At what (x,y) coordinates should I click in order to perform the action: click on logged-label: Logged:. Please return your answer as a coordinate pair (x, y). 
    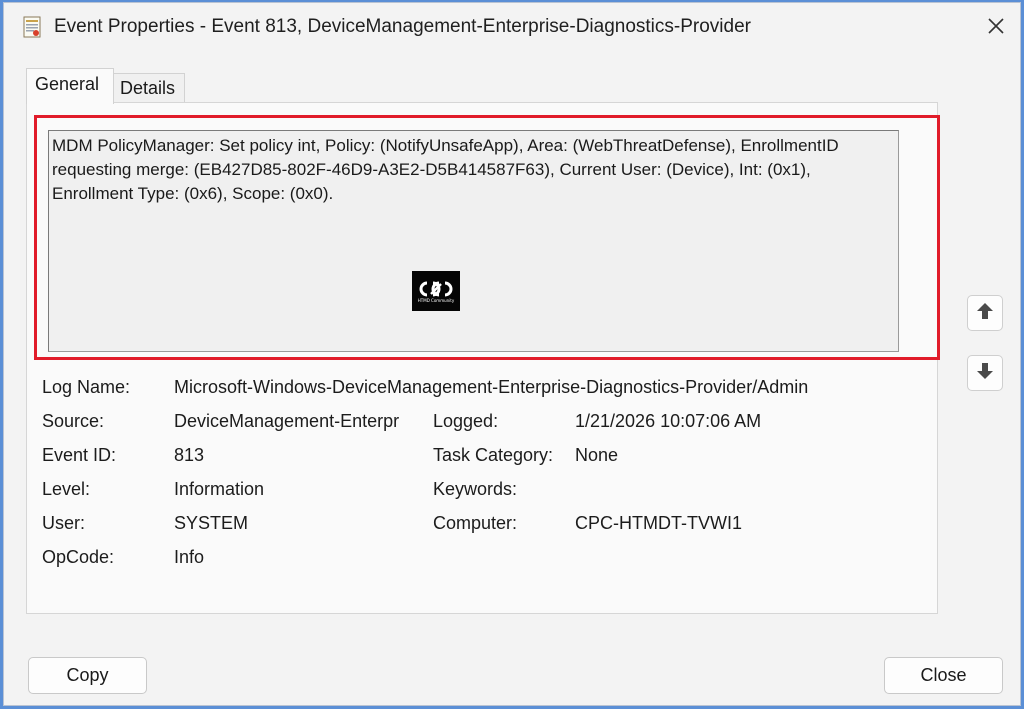
    Looking at the image, I should click on (466, 421).